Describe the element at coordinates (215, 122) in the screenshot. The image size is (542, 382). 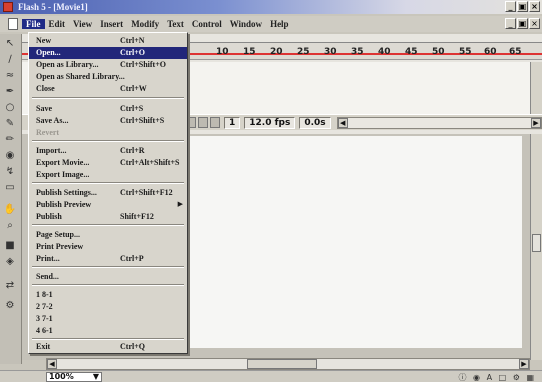
I see `edit-multiple-frames-icon` at that location.